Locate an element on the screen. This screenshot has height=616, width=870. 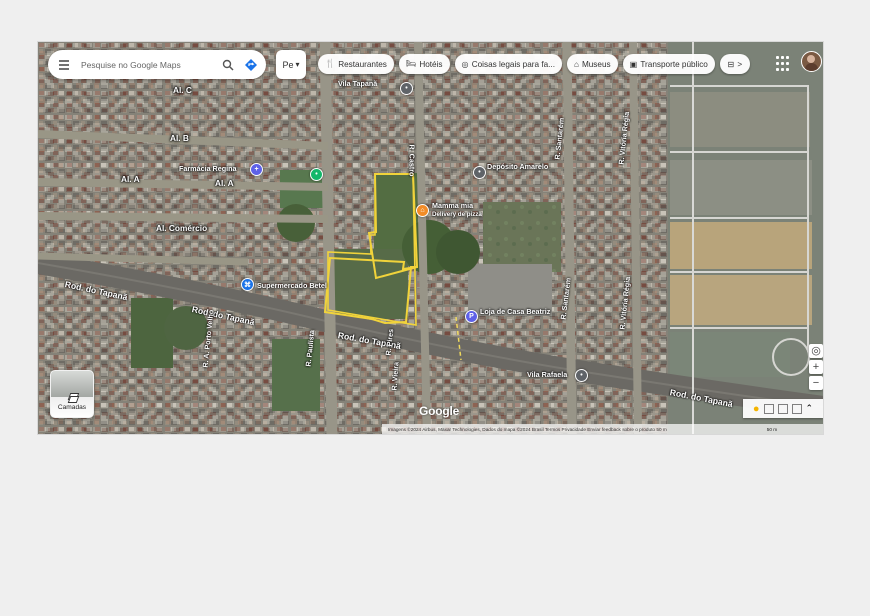
depot-pin: • is located at coordinates (479, 172).